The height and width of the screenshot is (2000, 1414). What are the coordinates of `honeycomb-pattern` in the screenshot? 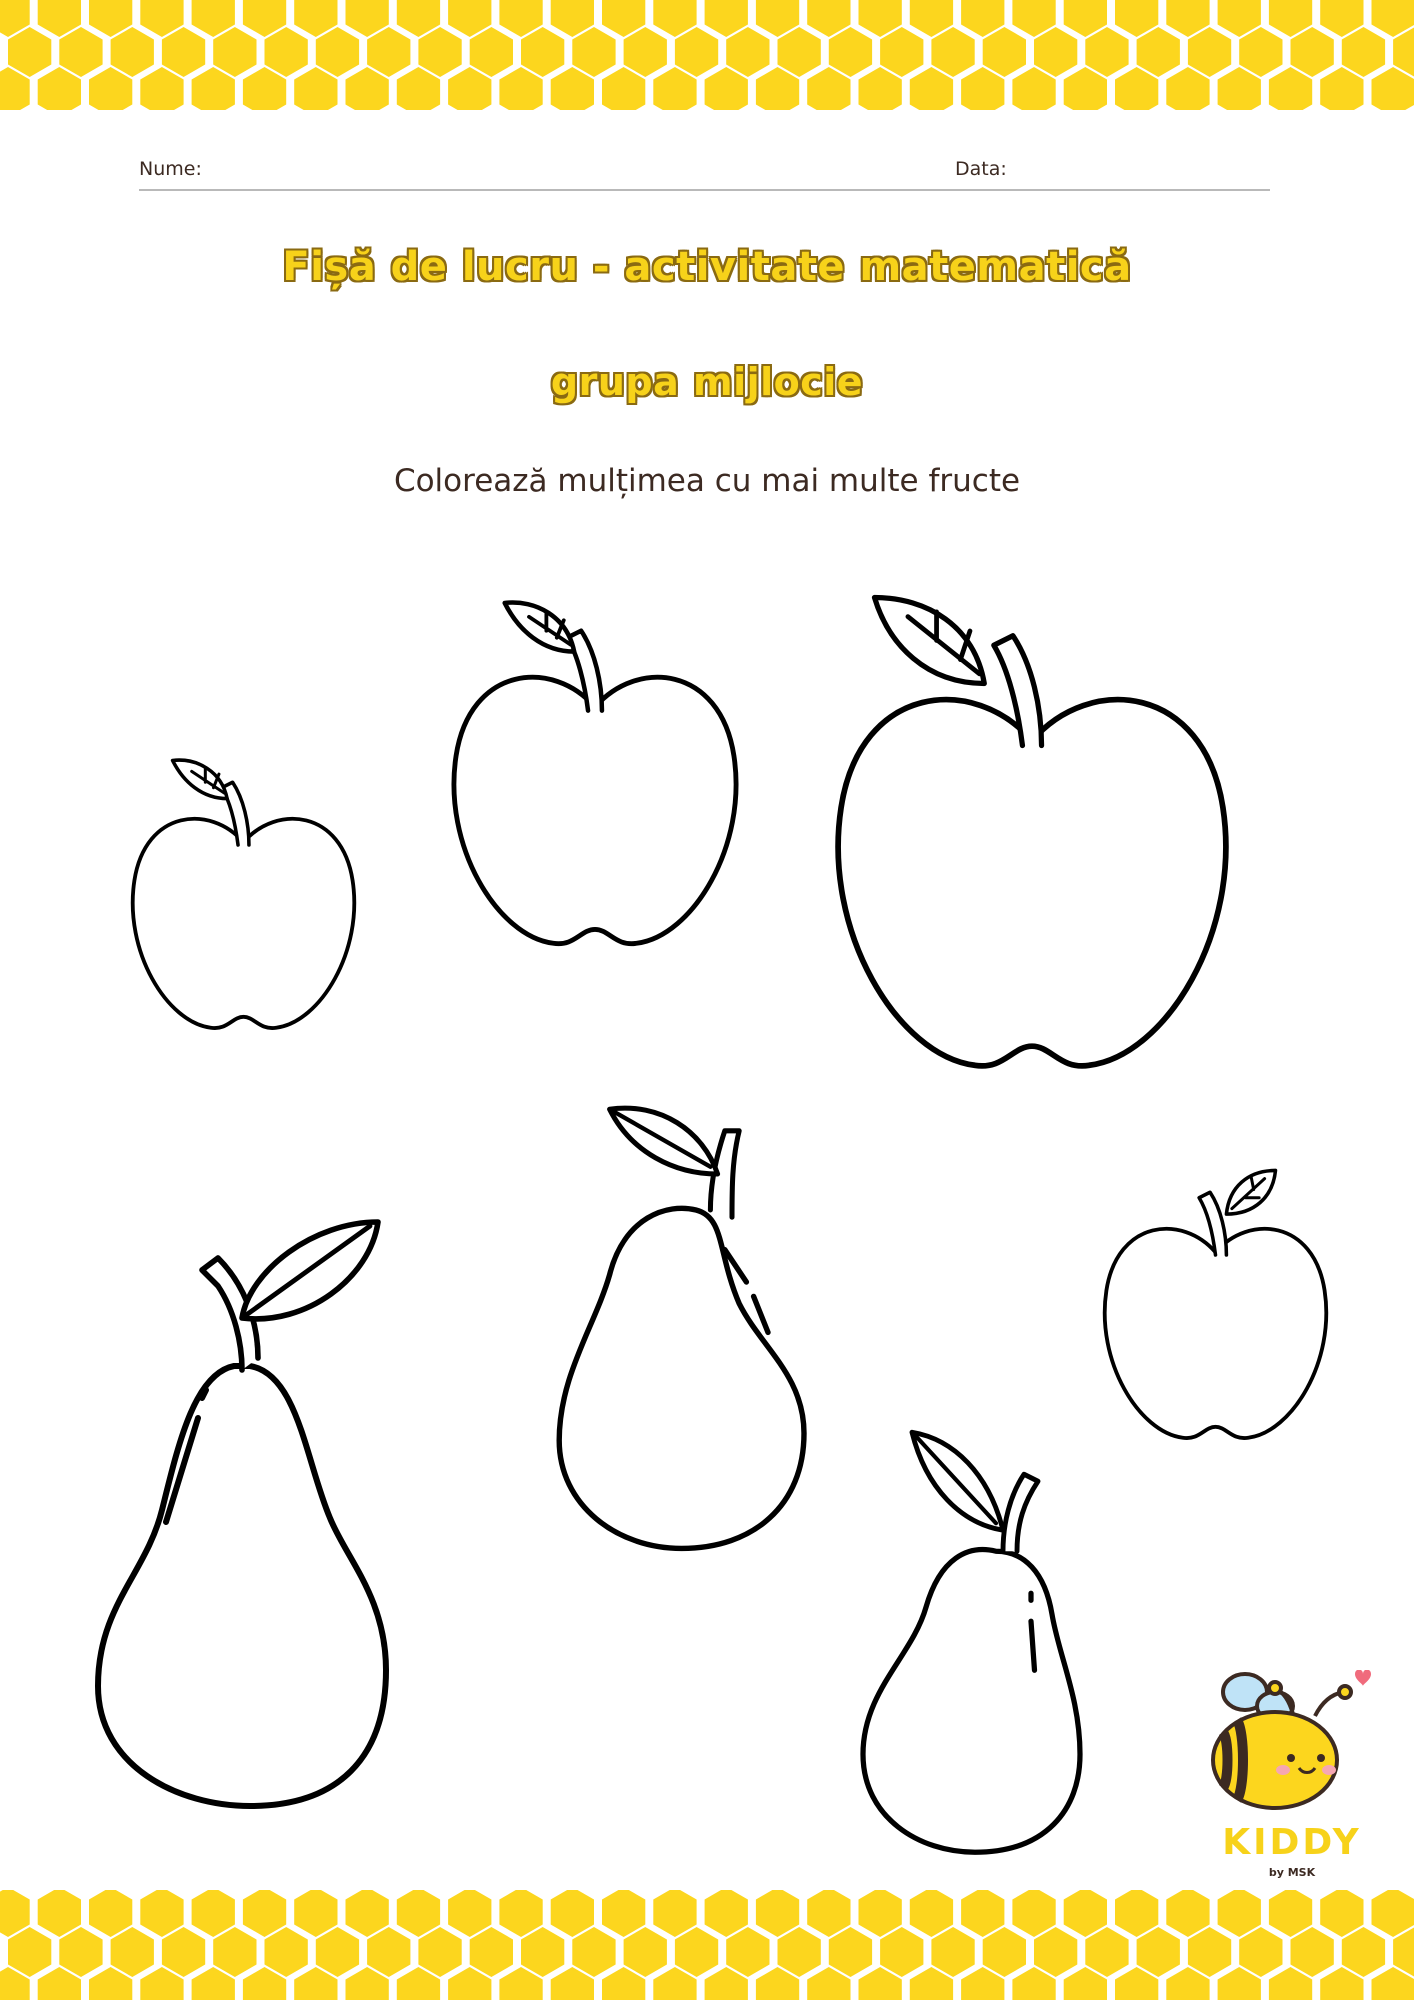 It's located at (707, 1945).